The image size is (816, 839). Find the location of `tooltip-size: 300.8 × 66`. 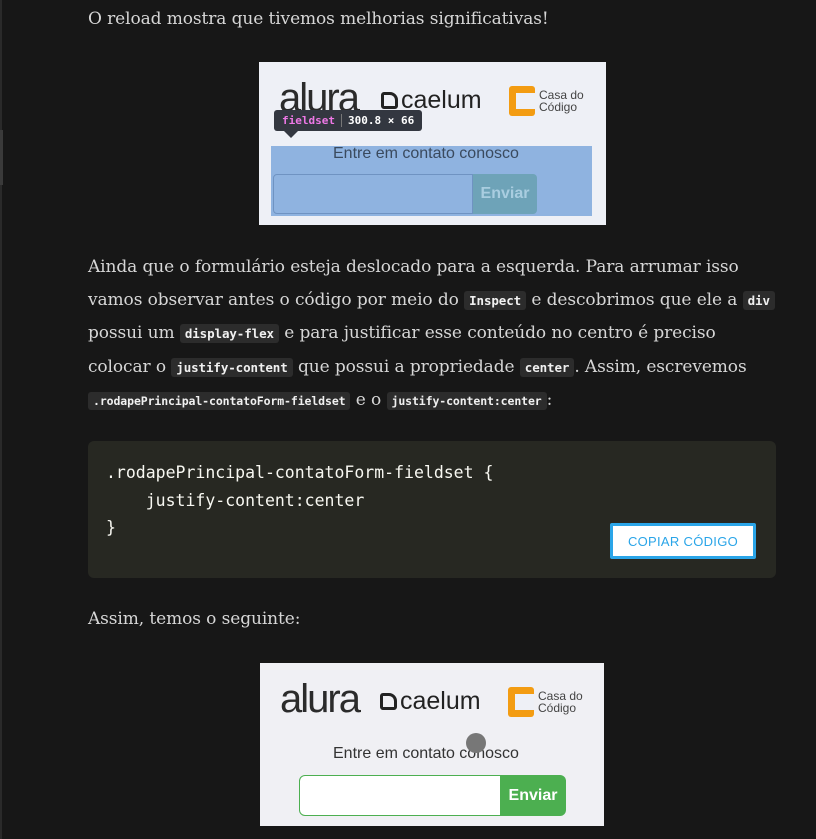

tooltip-size: 300.8 × 66 is located at coordinates (381, 120).